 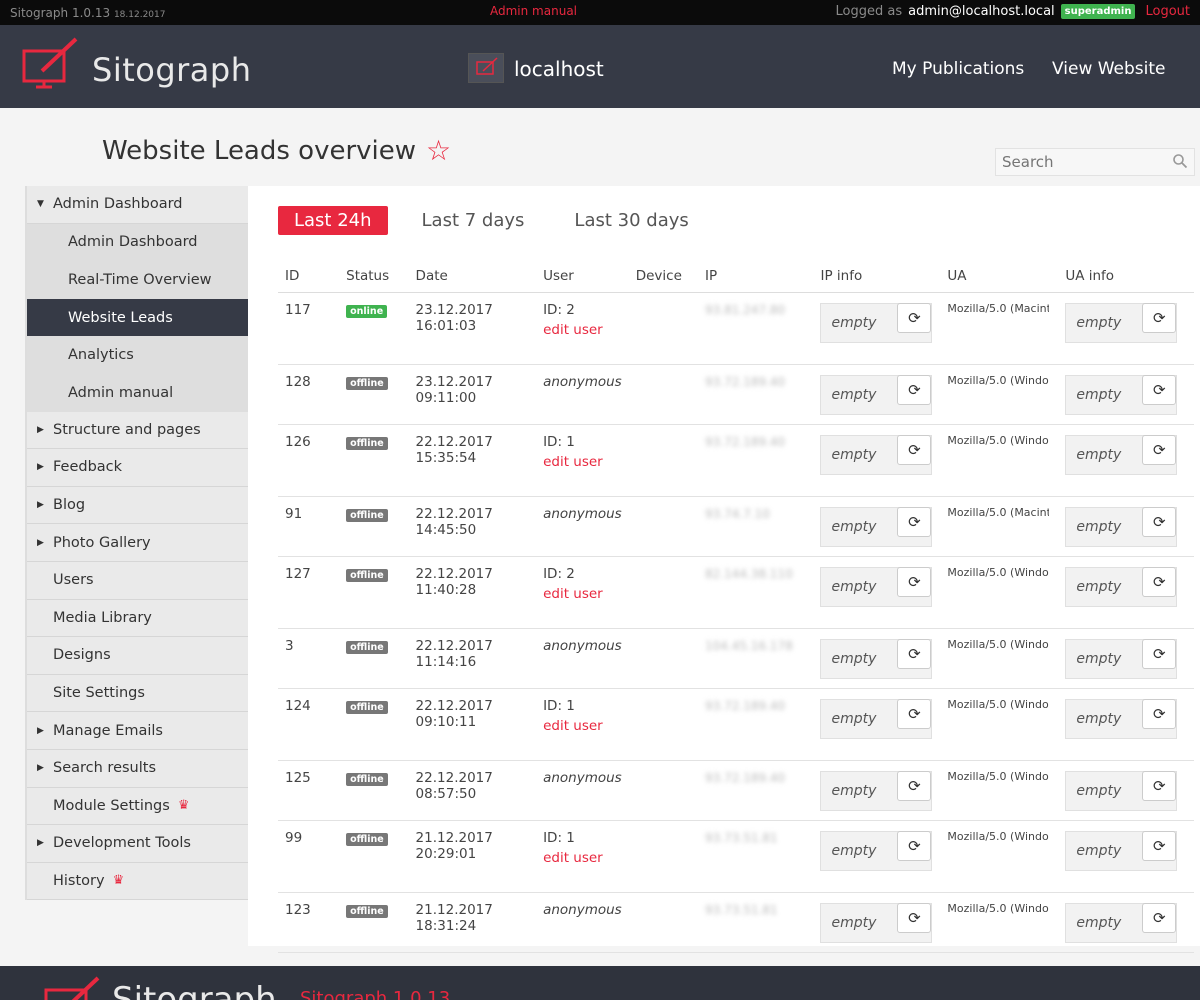 What do you see at coordinates (137, 468) in the screenshot?
I see `sidebar-item-feedback: ▶ Feedback` at bounding box center [137, 468].